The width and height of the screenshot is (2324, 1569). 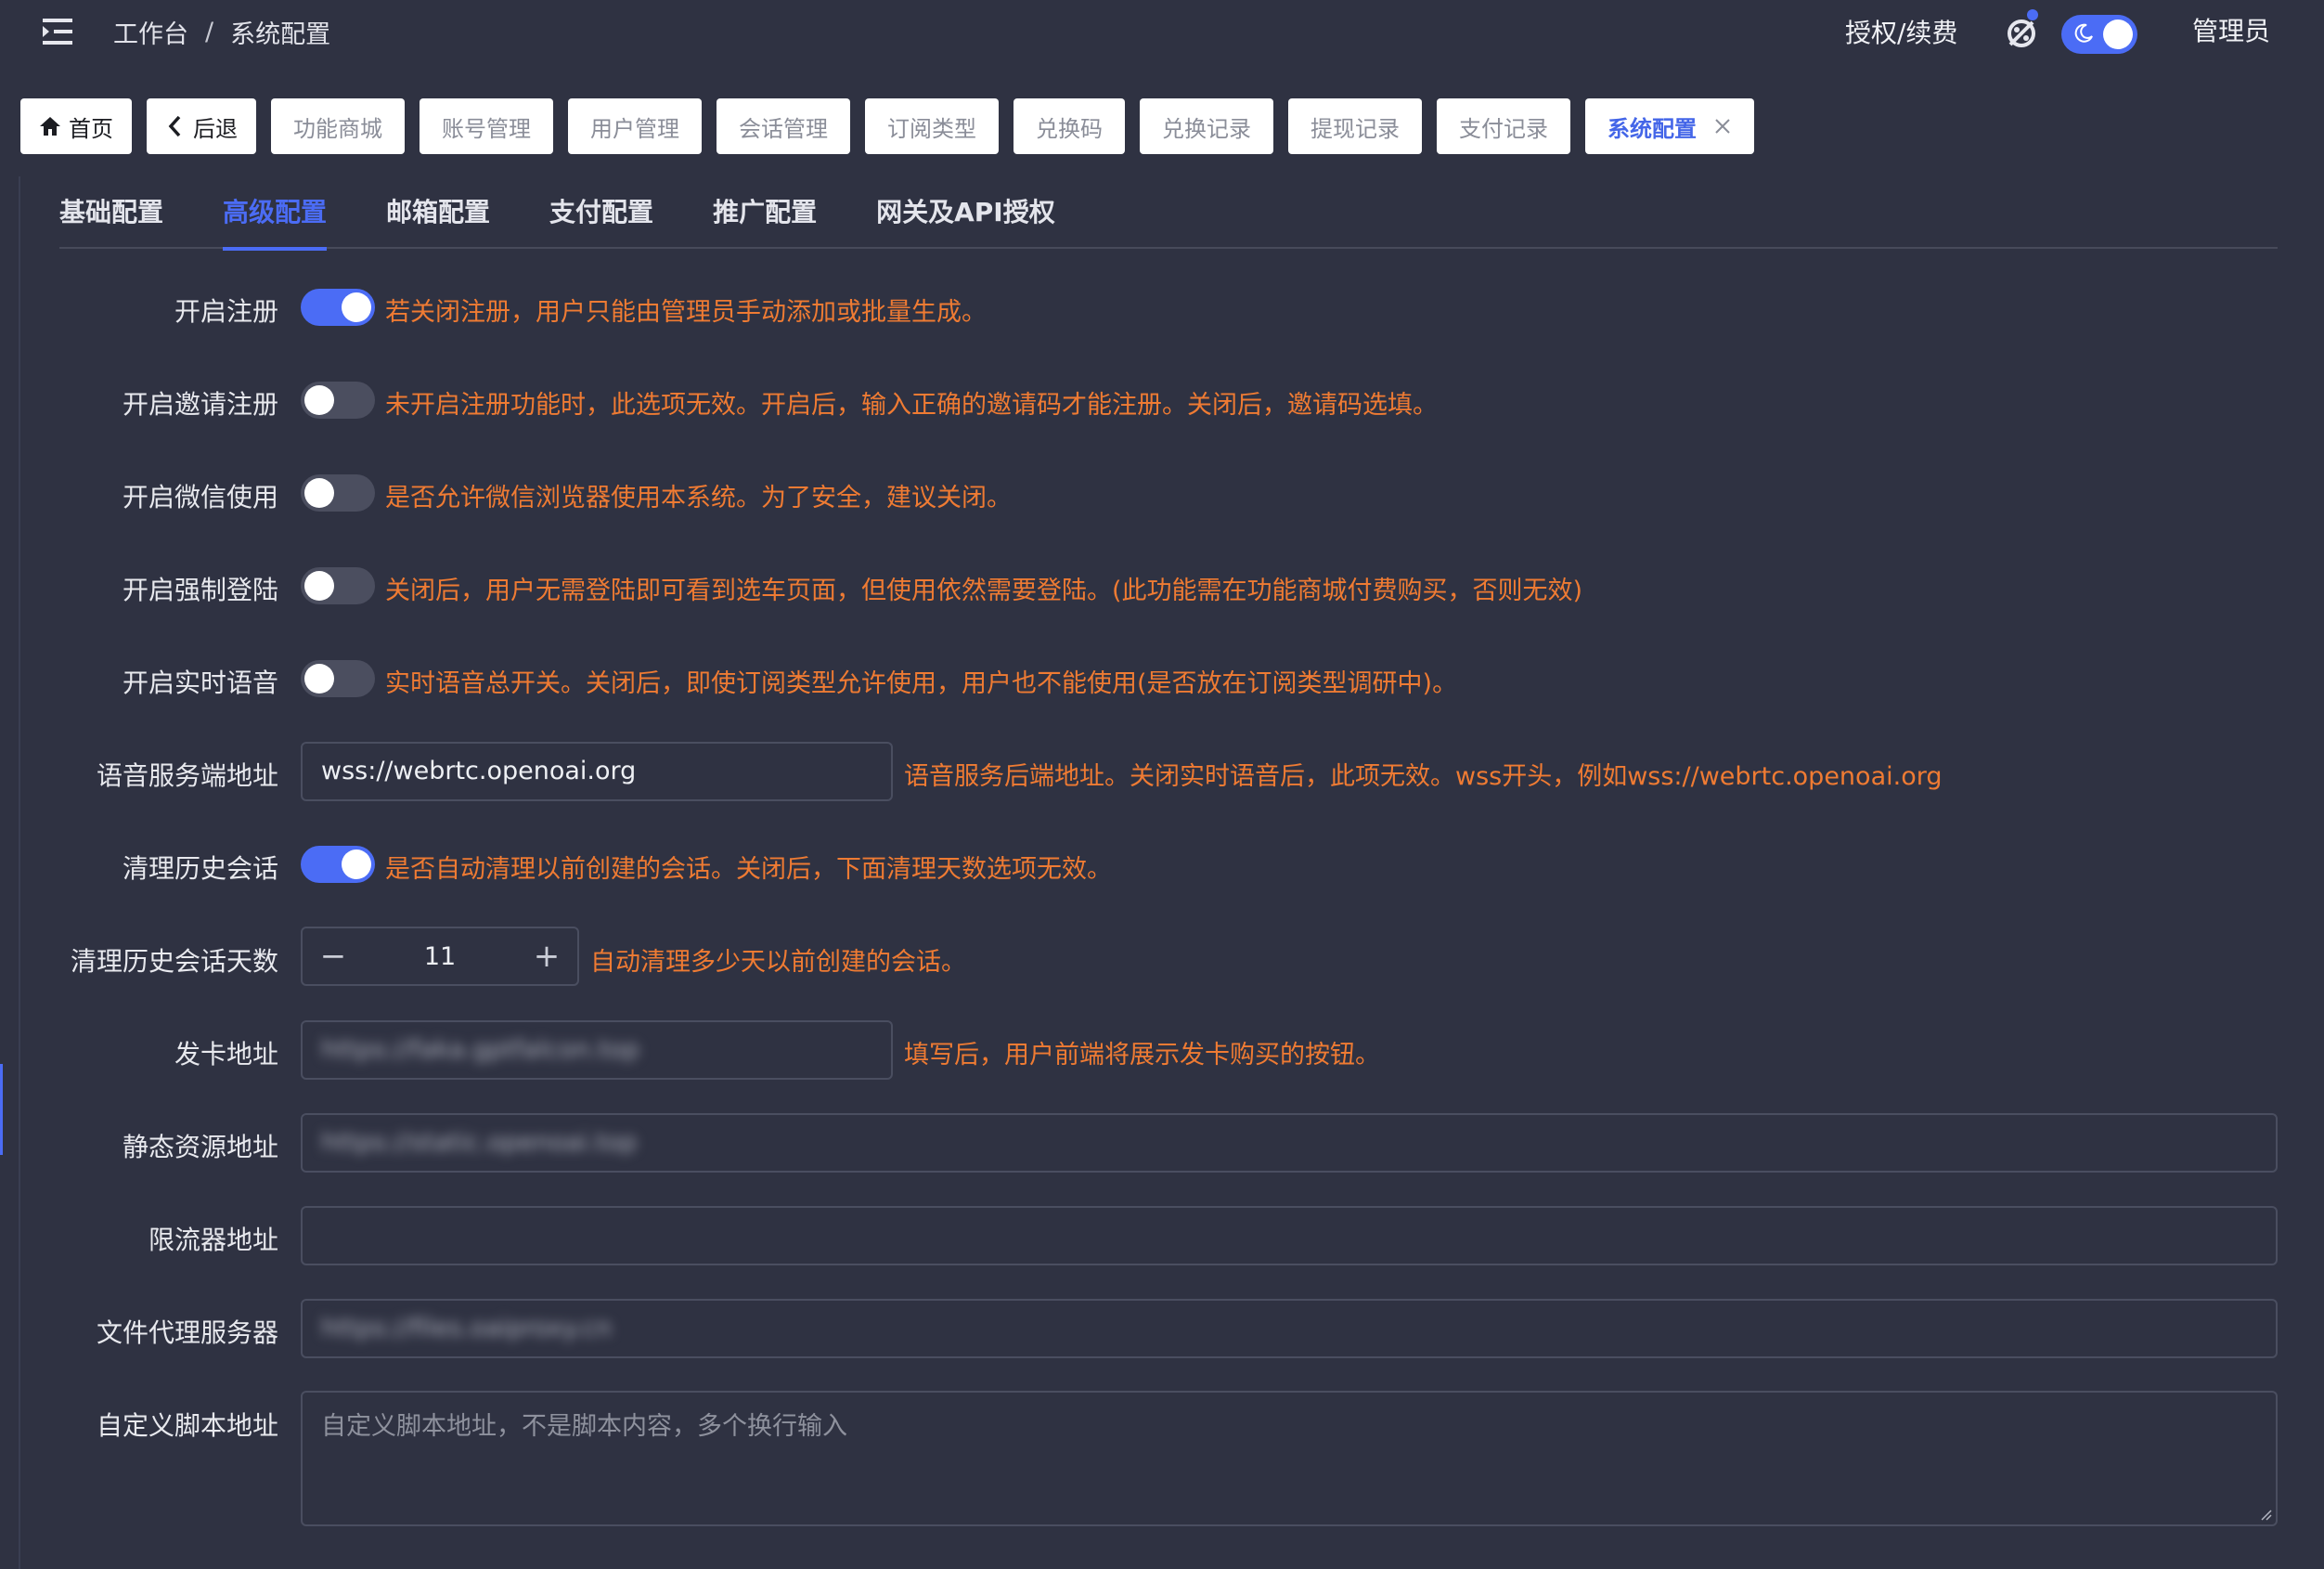 What do you see at coordinates (783, 126) in the screenshot?
I see `tag-session-manage: 会话管理` at bounding box center [783, 126].